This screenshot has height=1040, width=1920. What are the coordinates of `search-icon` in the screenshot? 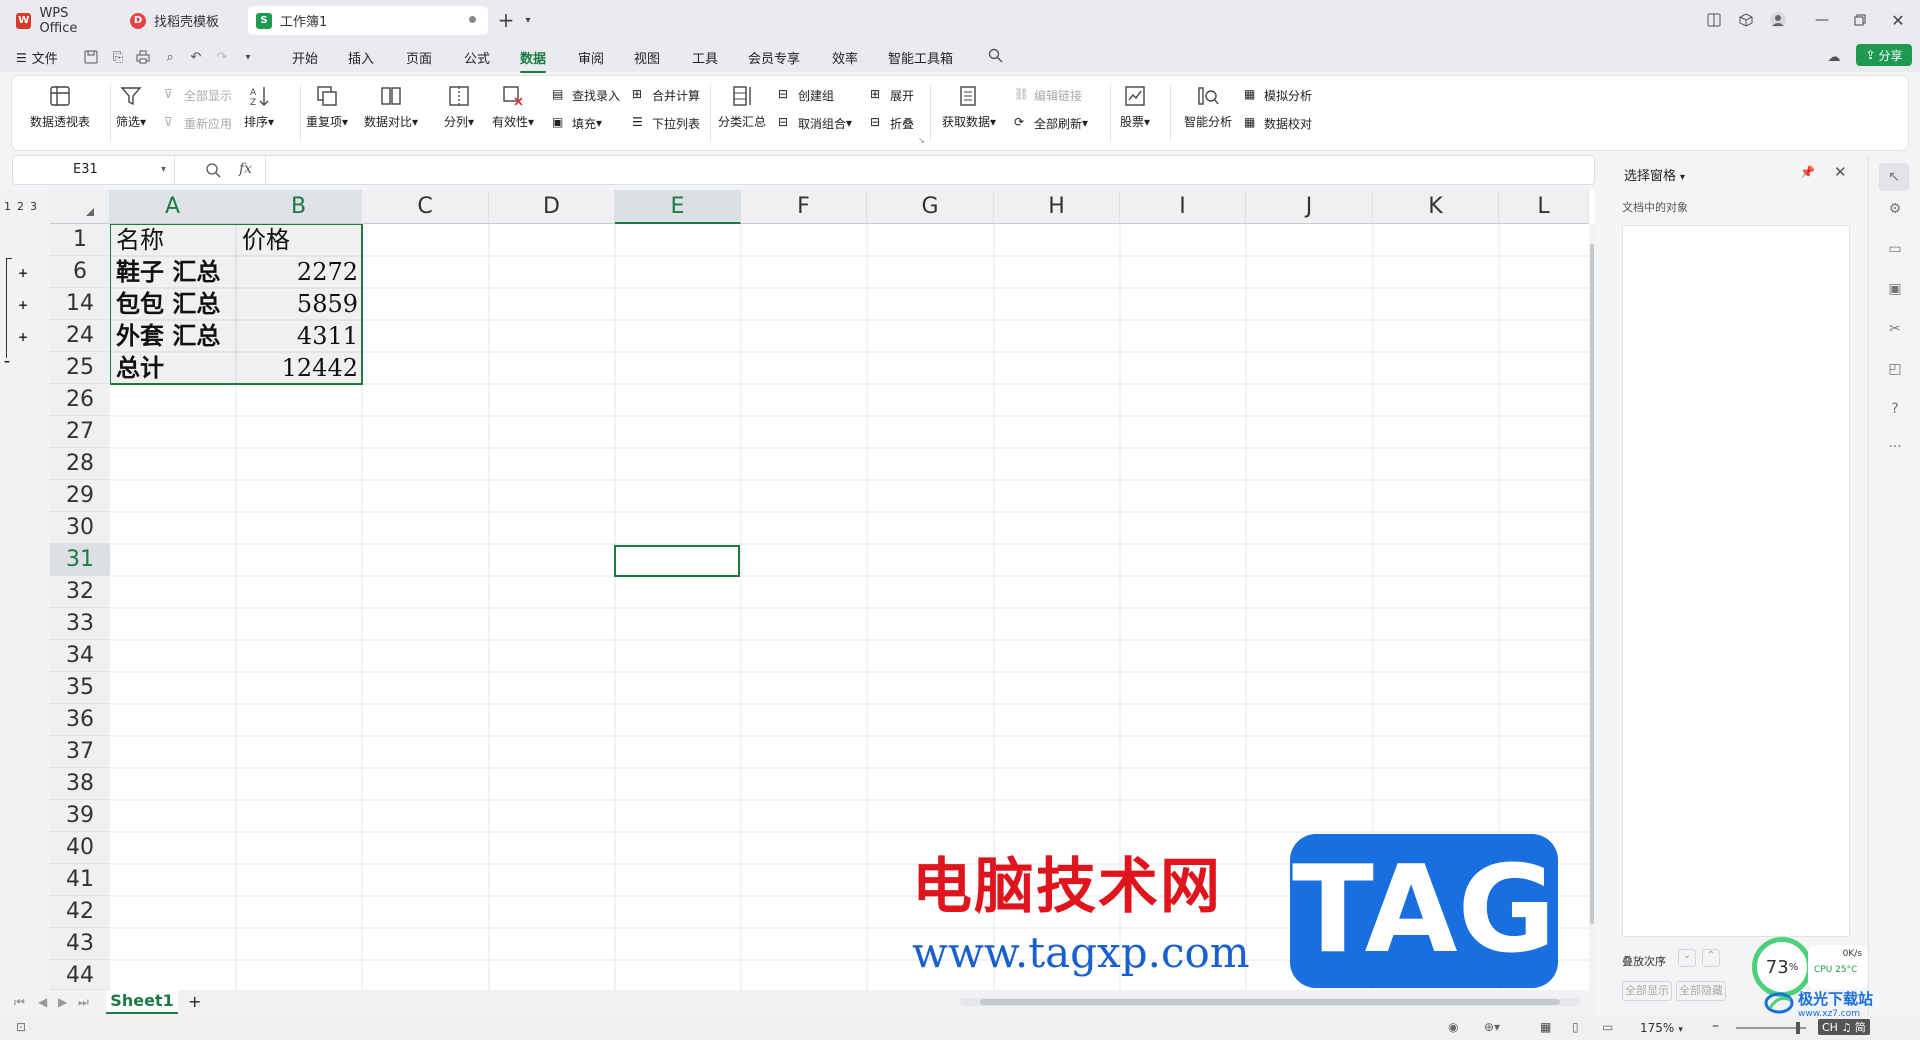 It's located at (996, 56).